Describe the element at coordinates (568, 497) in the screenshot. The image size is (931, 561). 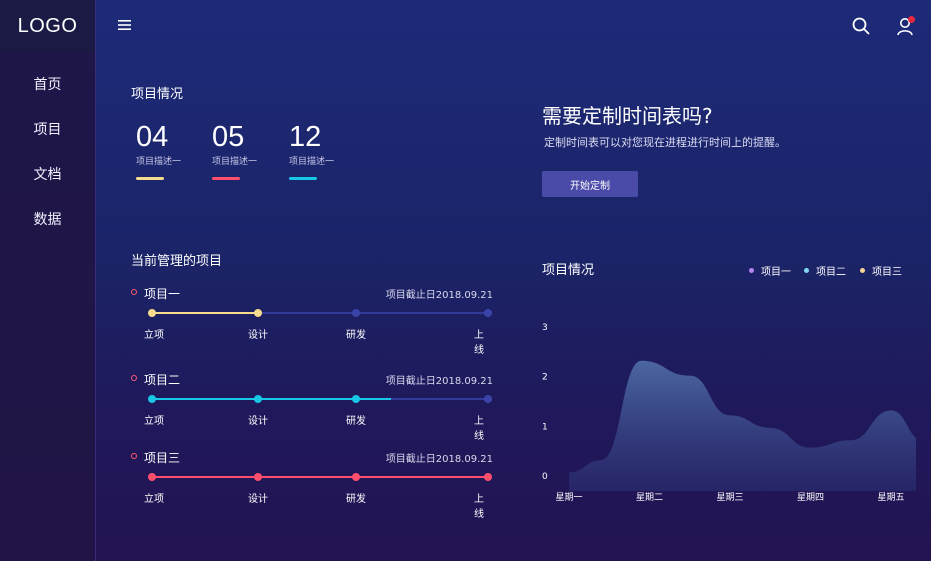
I see `x-tick-label: 星期一` at that location.